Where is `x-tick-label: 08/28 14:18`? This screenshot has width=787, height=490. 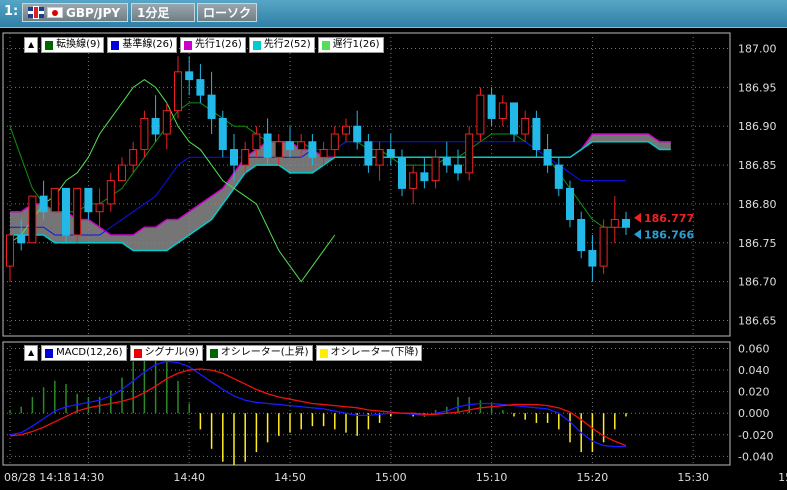
x-tick-label: 08/28 14:18 is located at coordinates (37, 477).